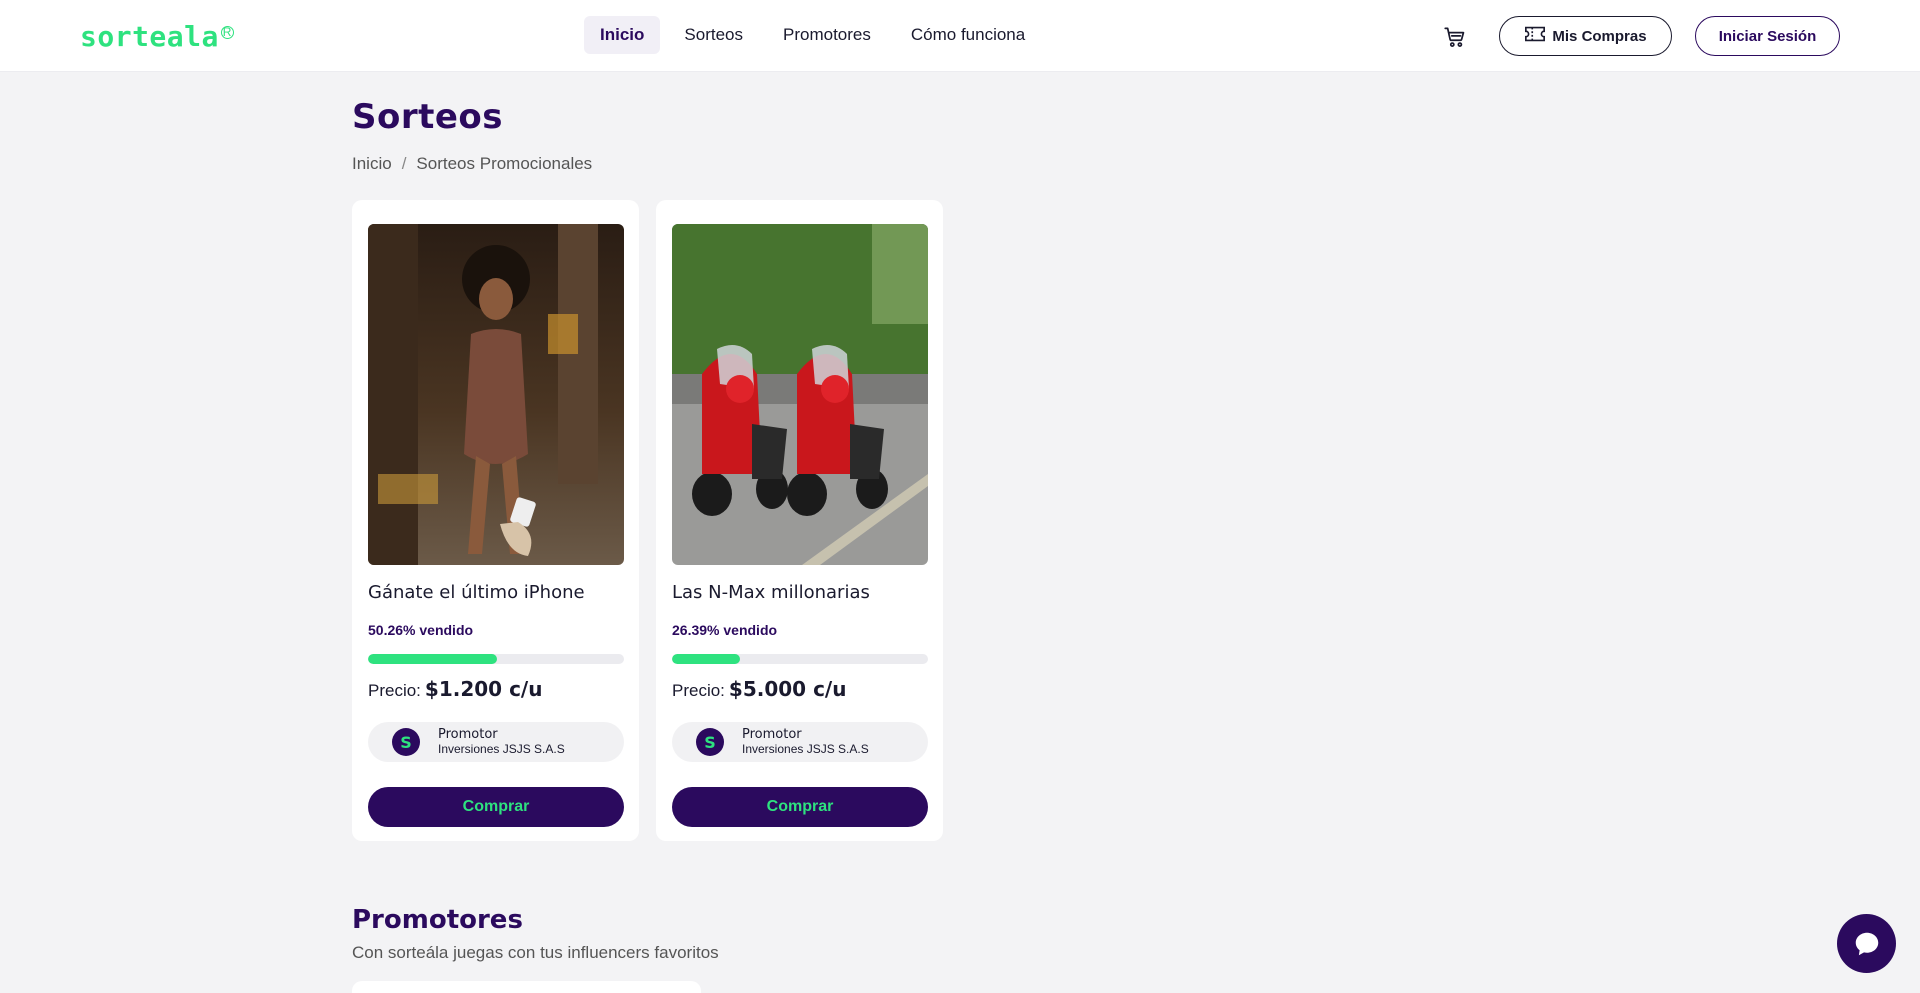 The width and height of the screenshot is (1920, 993). What do you see at coordinates (1599, 36) in the screenshot?
I see `mis-compras-label: Mis Compras` at bounding box center [1599, 36].